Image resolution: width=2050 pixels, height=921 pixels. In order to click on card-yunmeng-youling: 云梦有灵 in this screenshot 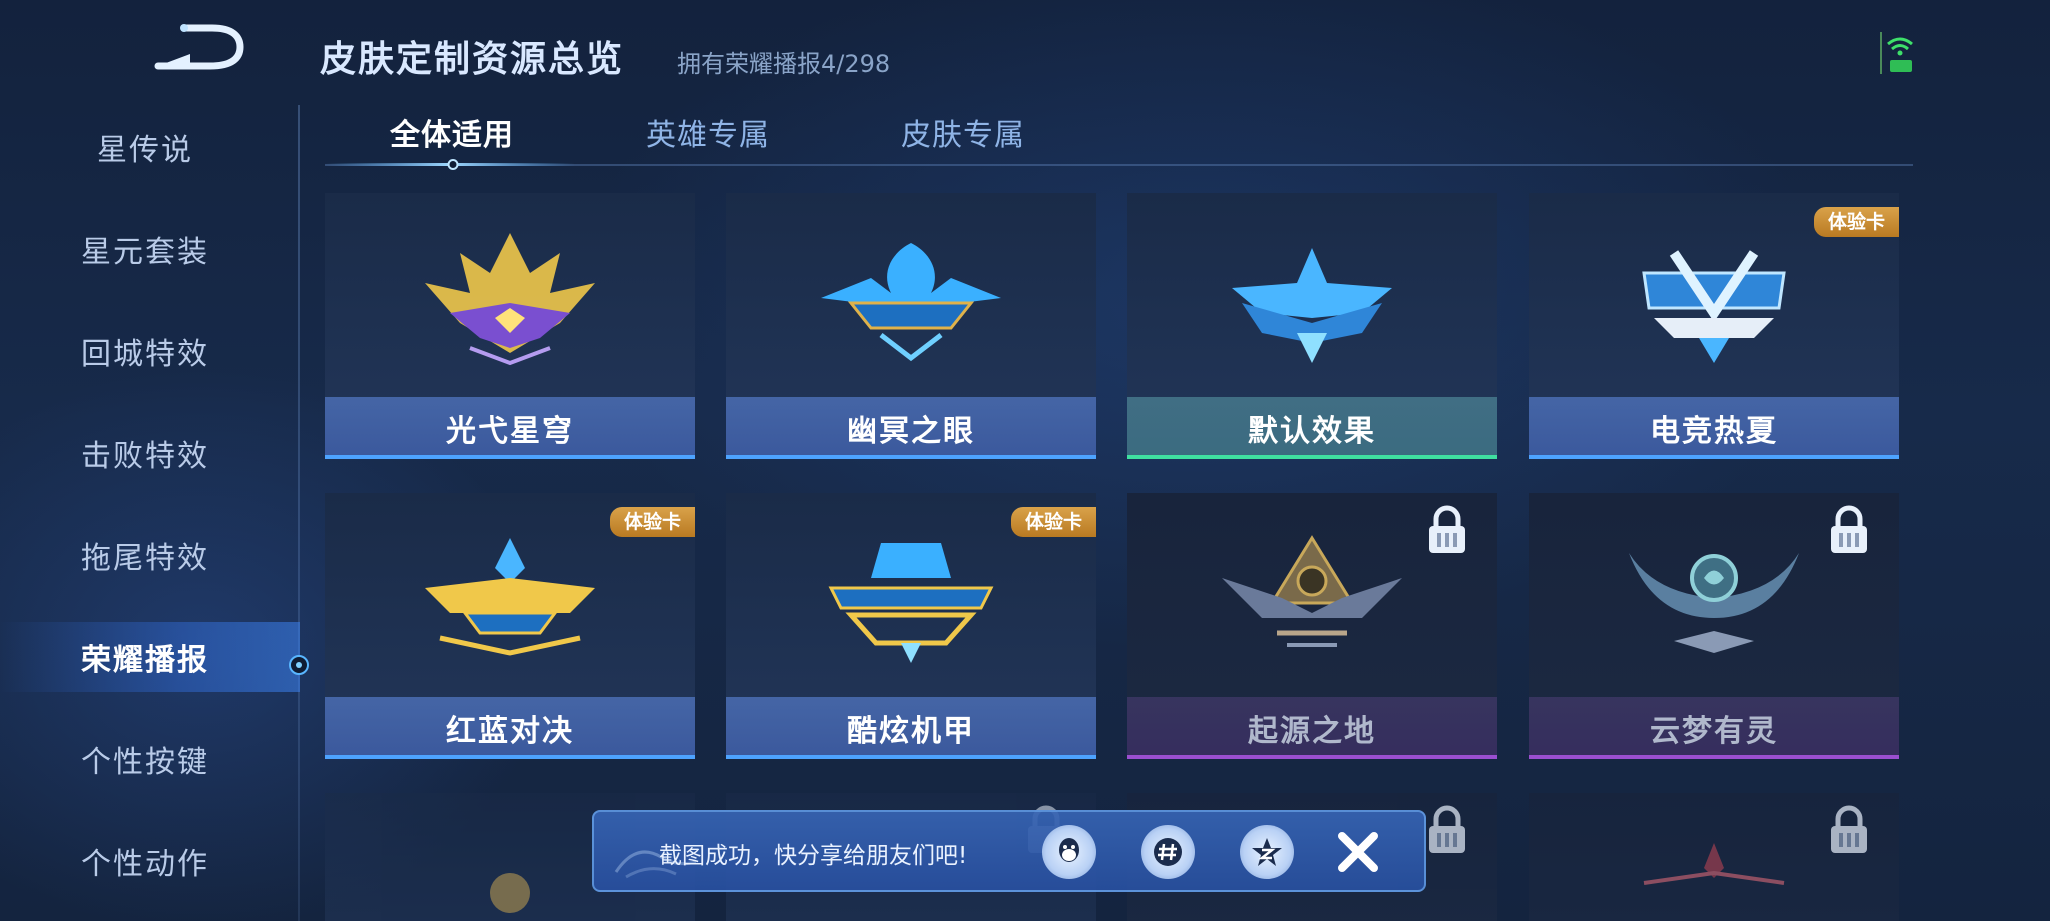, I will do `click(1714, 626)`.